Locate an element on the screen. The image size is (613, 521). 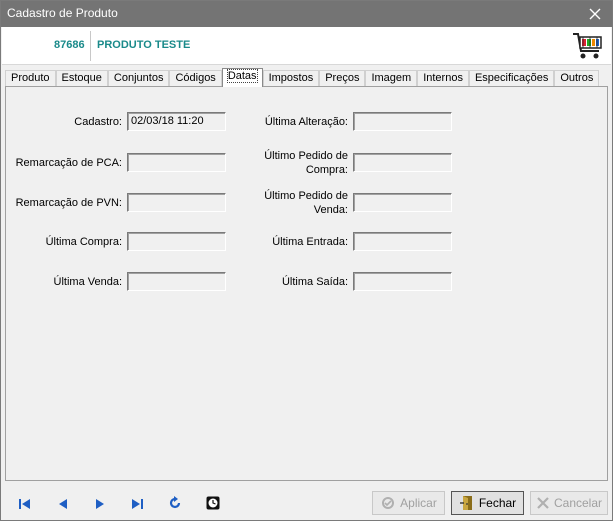
ultimo-pedido-compra-label-line2: Compra: is located at coordinates (326, 170).